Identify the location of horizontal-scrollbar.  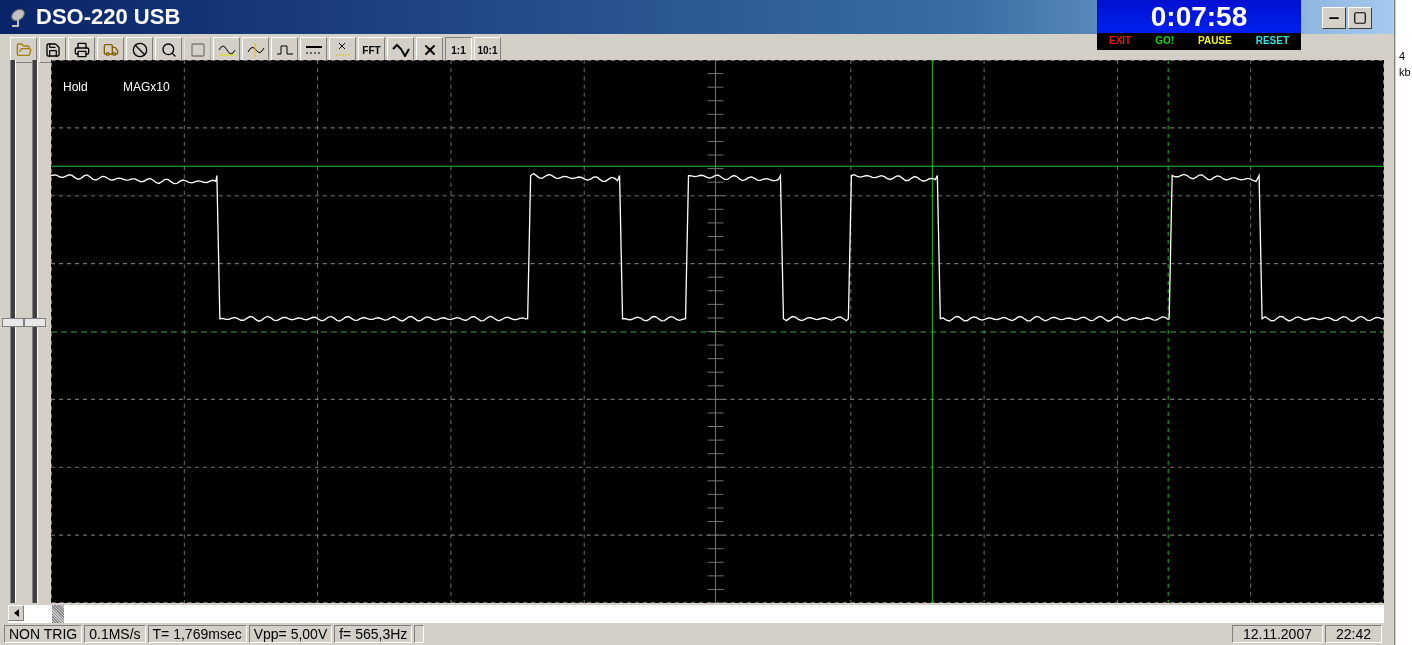
(696, 614).